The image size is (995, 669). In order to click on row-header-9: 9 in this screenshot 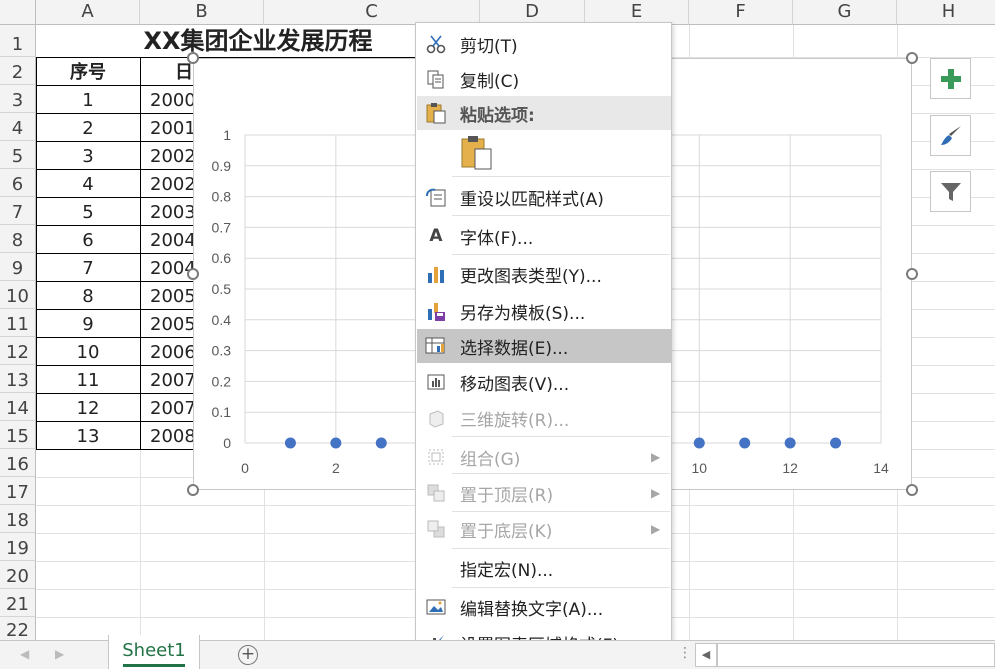, I will do `click(18, 267)`.